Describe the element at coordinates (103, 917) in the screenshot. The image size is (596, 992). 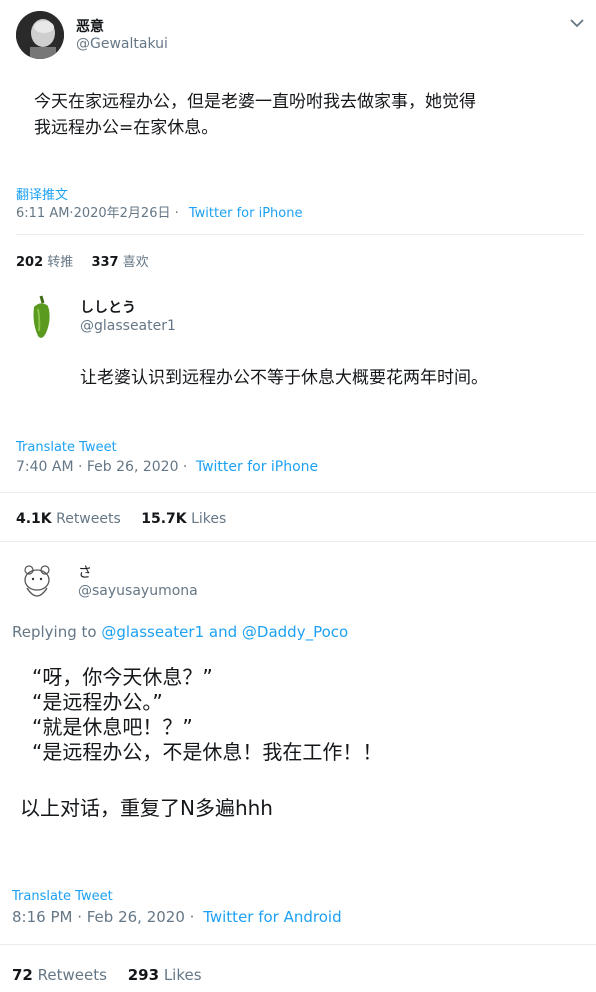
I see `timestamp: 8:16 PM · Feb 26, 2020 ·` at that location.